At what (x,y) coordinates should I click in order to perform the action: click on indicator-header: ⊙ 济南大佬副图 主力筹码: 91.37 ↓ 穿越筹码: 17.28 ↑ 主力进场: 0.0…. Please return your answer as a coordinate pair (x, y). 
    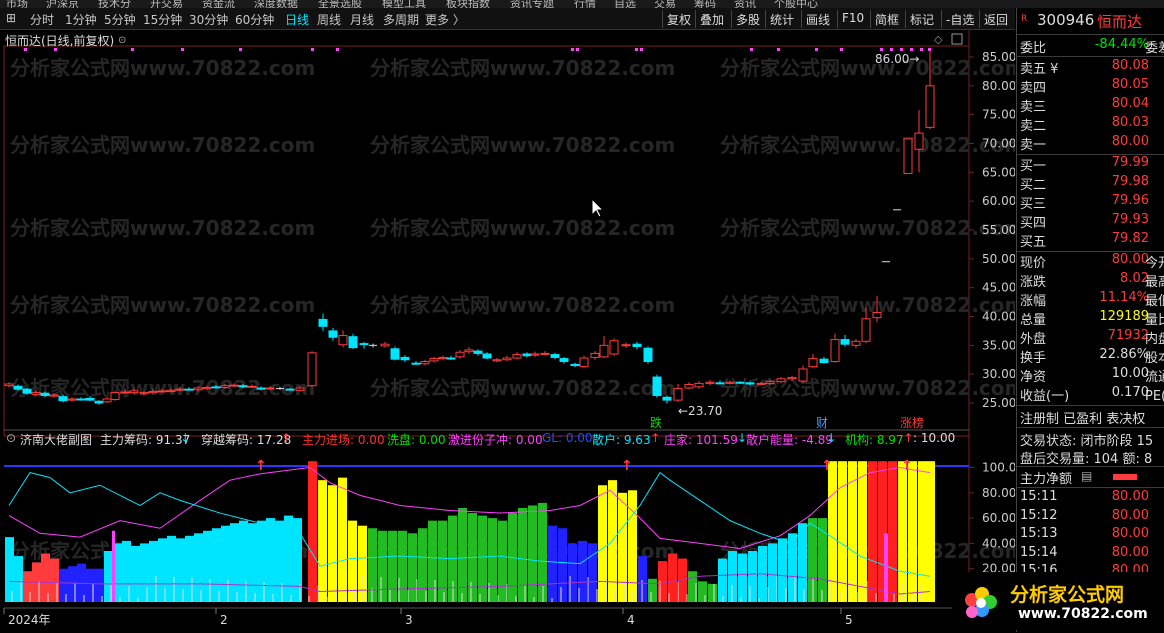
    Looking at the image, I should click on (507, 439).